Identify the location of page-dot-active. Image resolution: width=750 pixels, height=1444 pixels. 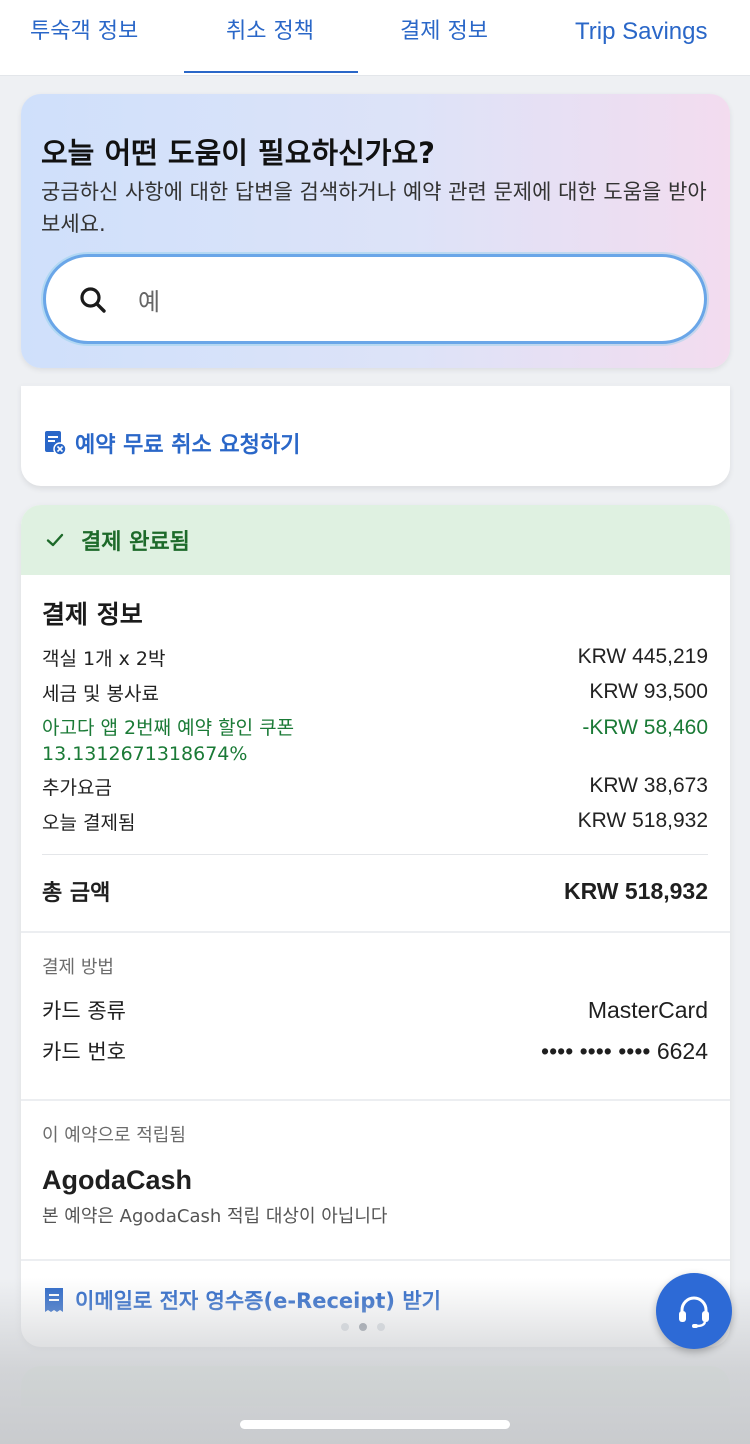
(363, 1327).